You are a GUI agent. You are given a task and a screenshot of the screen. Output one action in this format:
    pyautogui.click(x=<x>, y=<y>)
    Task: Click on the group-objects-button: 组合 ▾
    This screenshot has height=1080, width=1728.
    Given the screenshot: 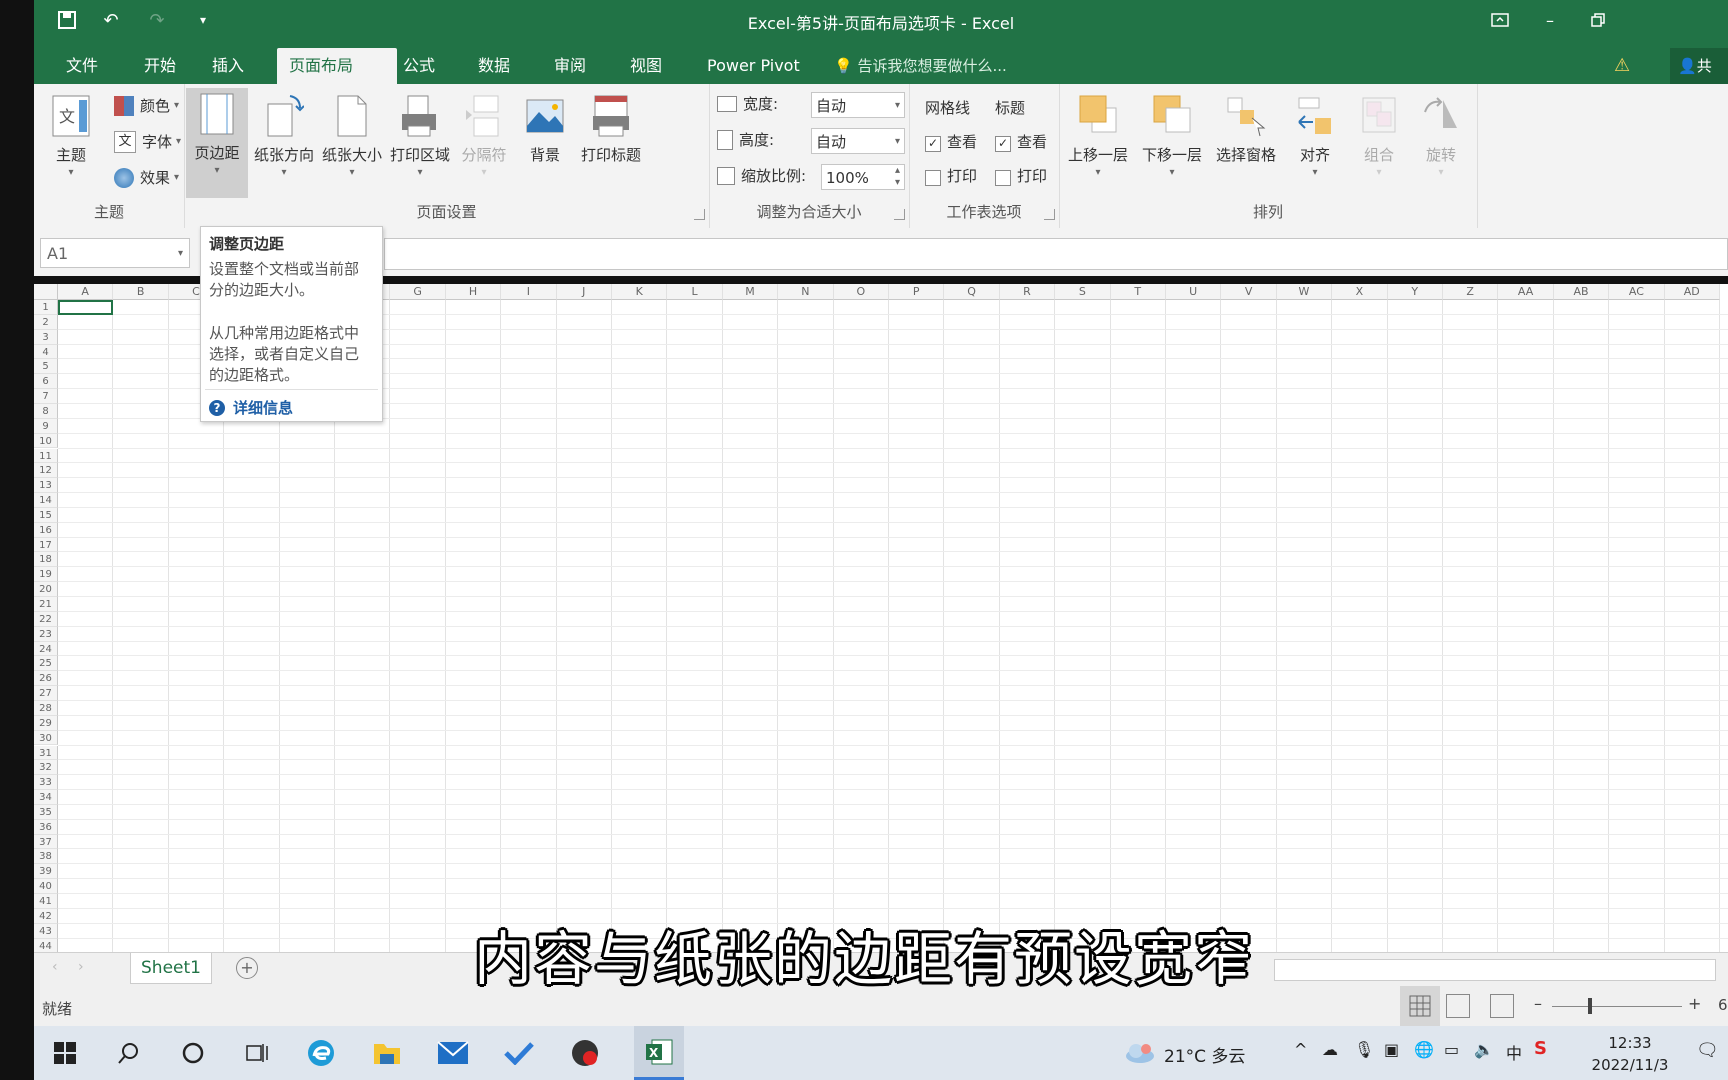 What is the action you would take?
    pyautogui.click(x=1379, y=140)
    